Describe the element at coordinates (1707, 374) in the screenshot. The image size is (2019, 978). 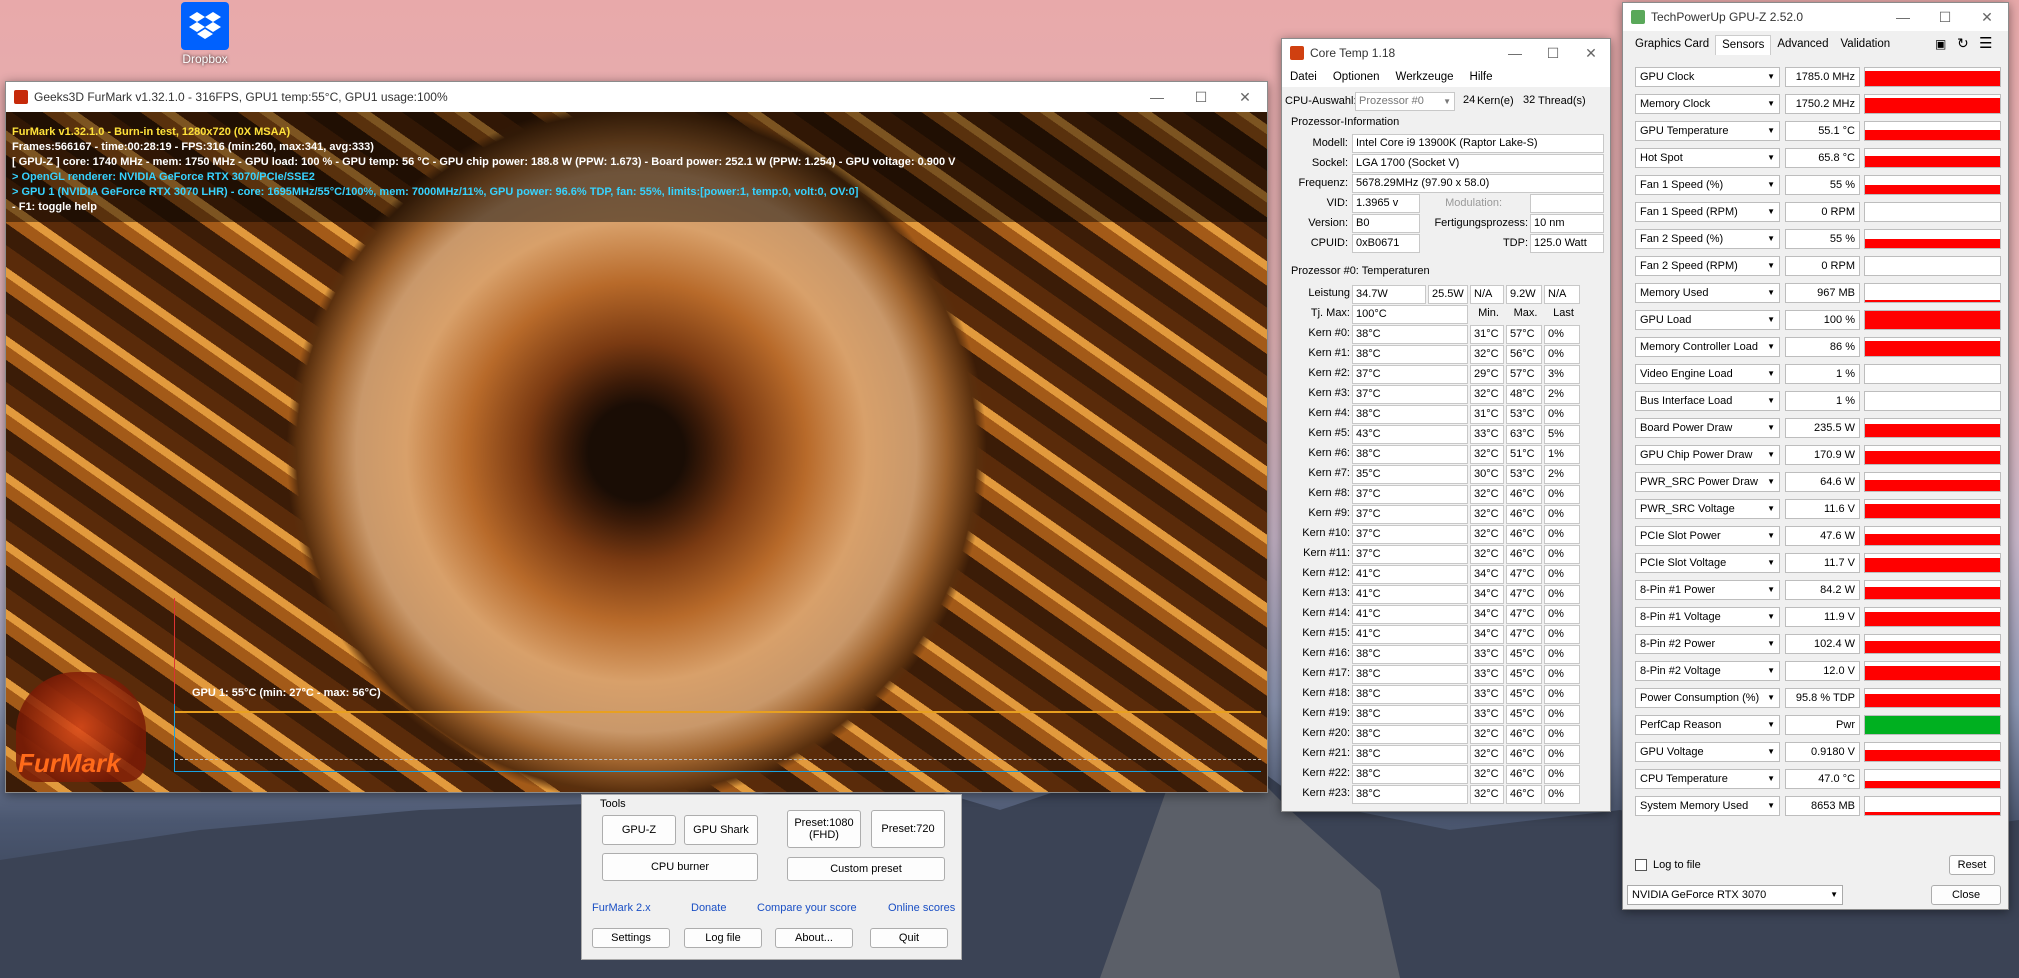
I see `sensor-name: Video Engine Load ▼` at that location.